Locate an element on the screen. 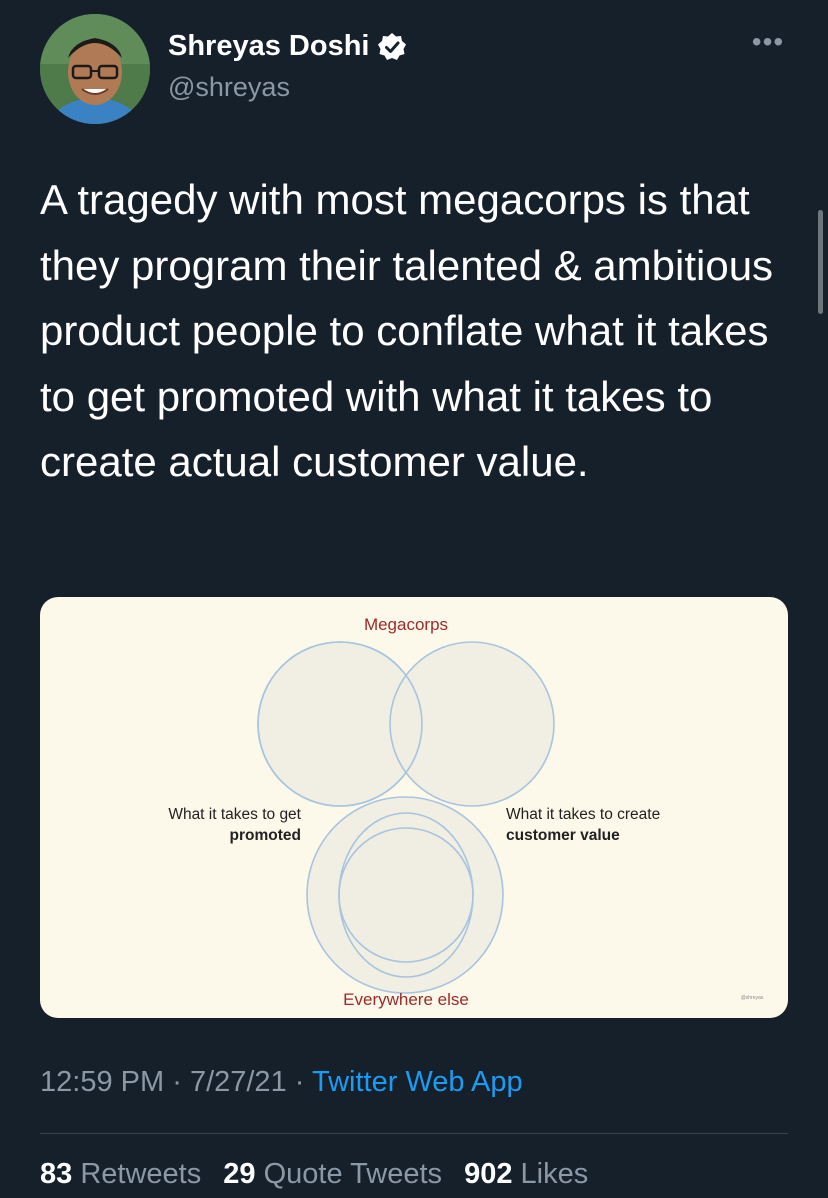  avatar is located at coordinates (95, 69).